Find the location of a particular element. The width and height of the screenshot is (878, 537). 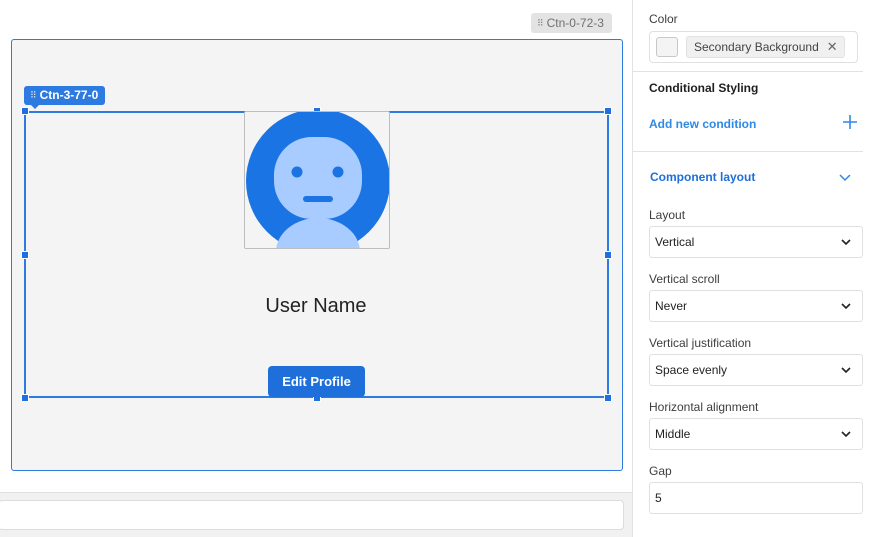

resize-handle-top-left is located at coordinates (25, 111).